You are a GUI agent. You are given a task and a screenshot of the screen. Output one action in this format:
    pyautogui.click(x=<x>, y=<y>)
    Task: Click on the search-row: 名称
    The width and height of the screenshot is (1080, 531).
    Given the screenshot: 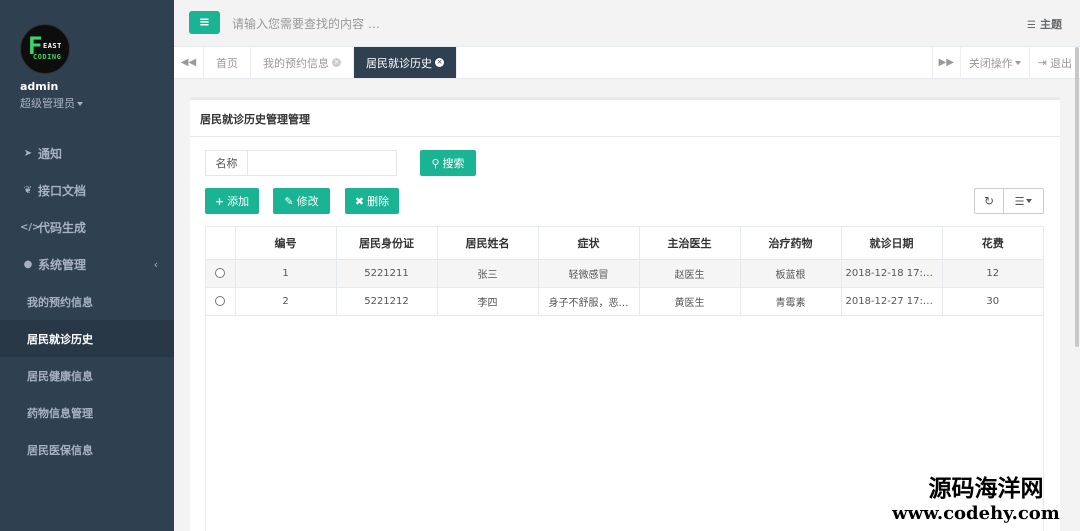 What is the action you would take?
    pyautogui.click(x=301, y=163)
    